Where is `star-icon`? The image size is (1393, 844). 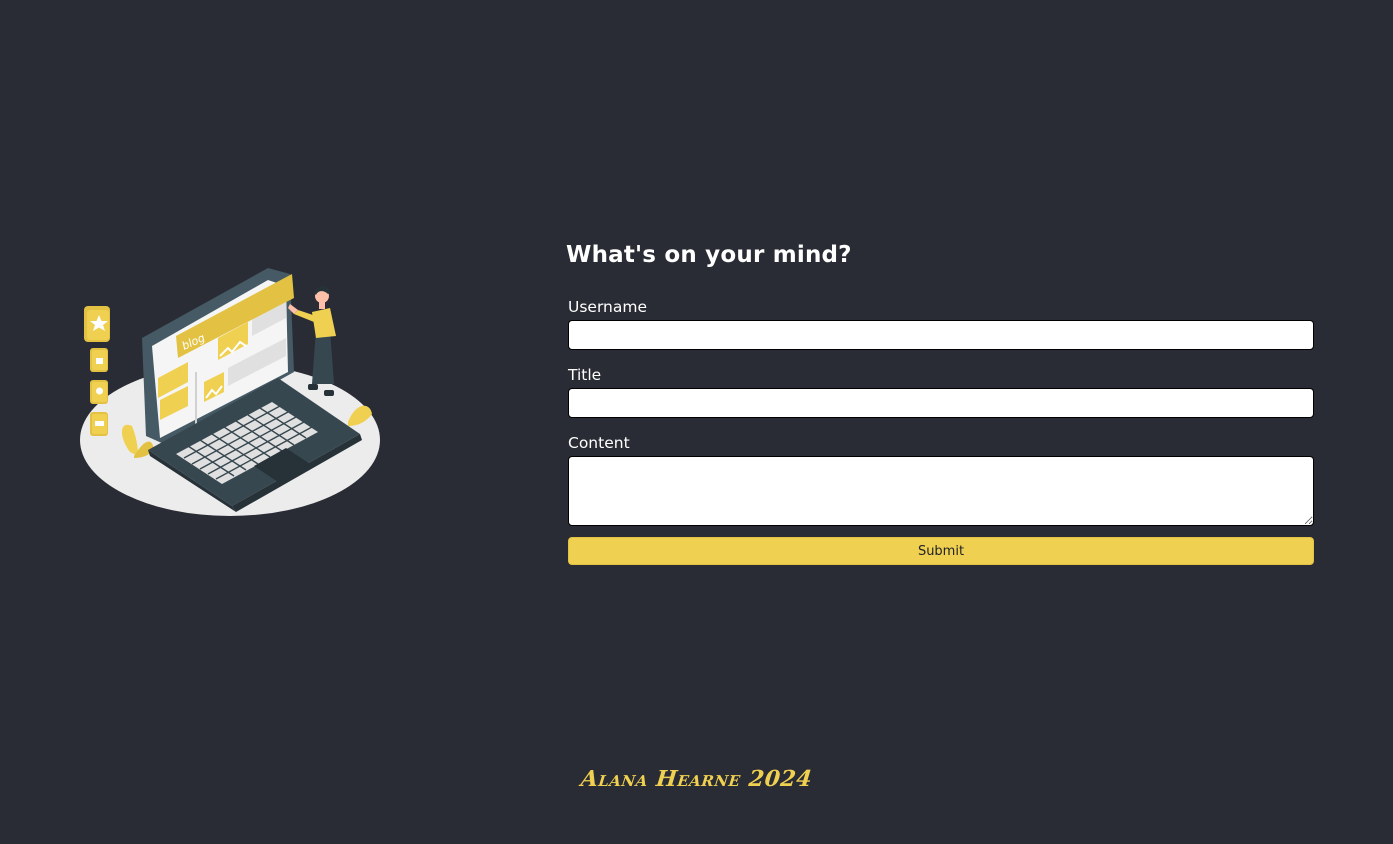
star-icon is located at coordinates (97, 324).